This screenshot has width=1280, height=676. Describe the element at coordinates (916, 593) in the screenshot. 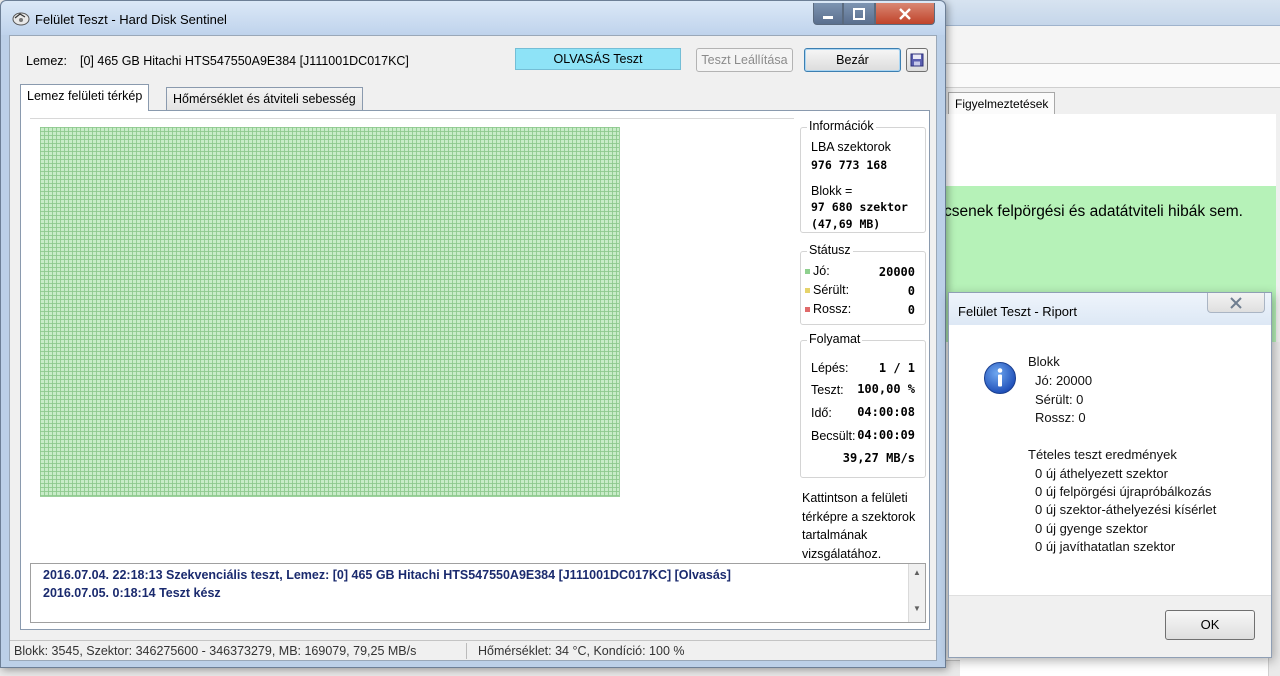

I see `log-scrollbar: ▲ ▼` at that location.